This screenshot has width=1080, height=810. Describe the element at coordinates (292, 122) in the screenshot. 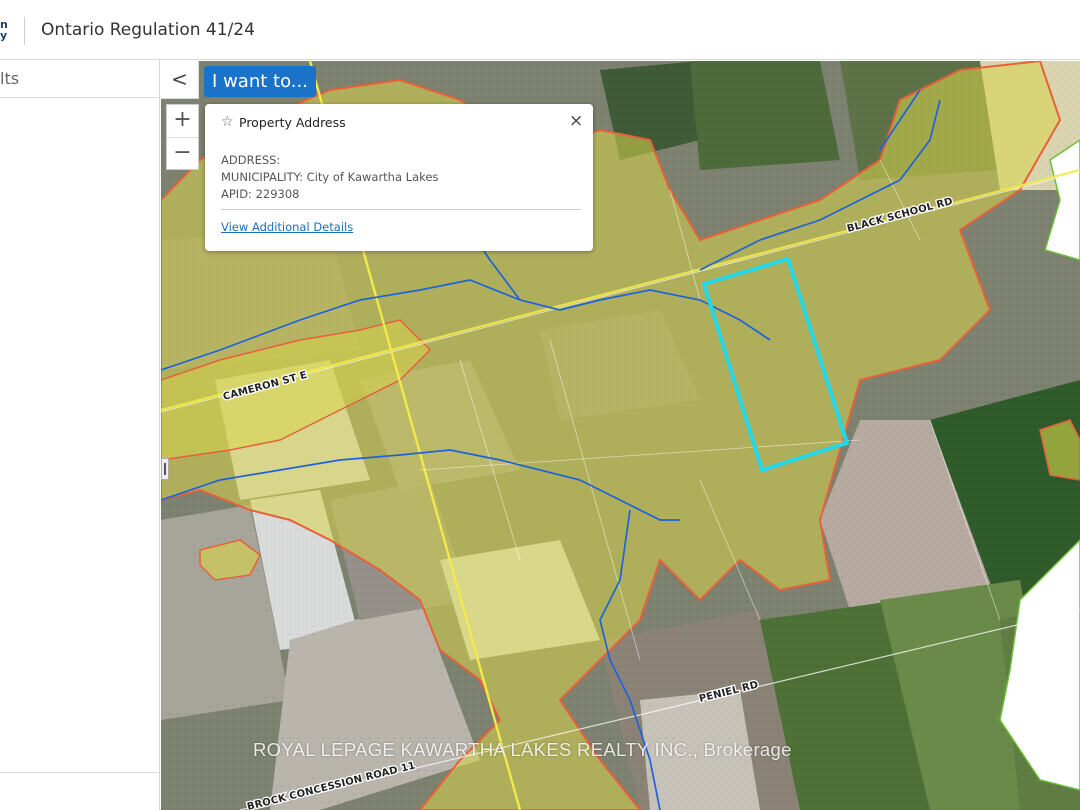

I see `popup-title: Property Address` at that location.